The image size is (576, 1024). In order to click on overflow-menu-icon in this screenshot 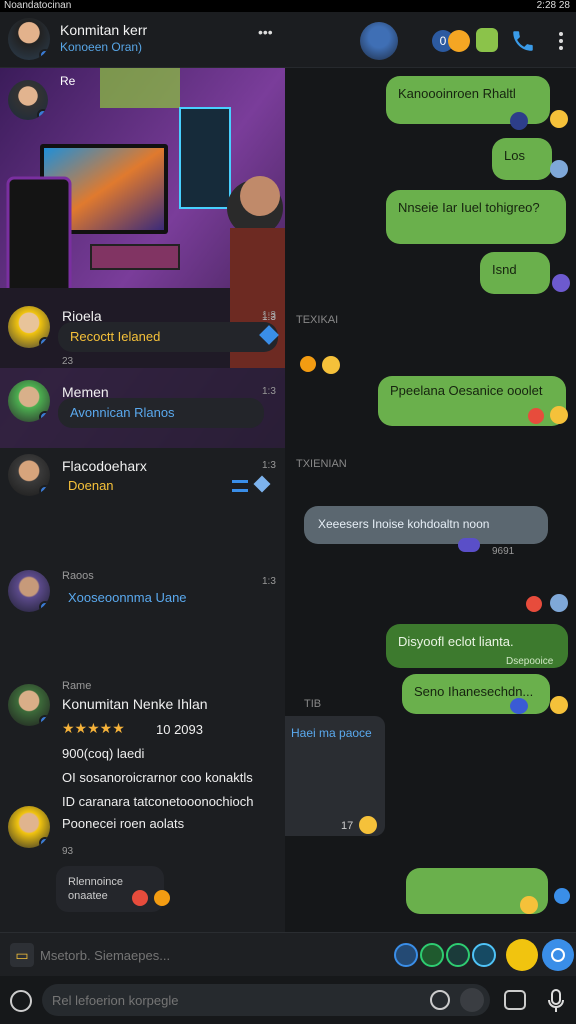, I will do `click(561, 41)`.